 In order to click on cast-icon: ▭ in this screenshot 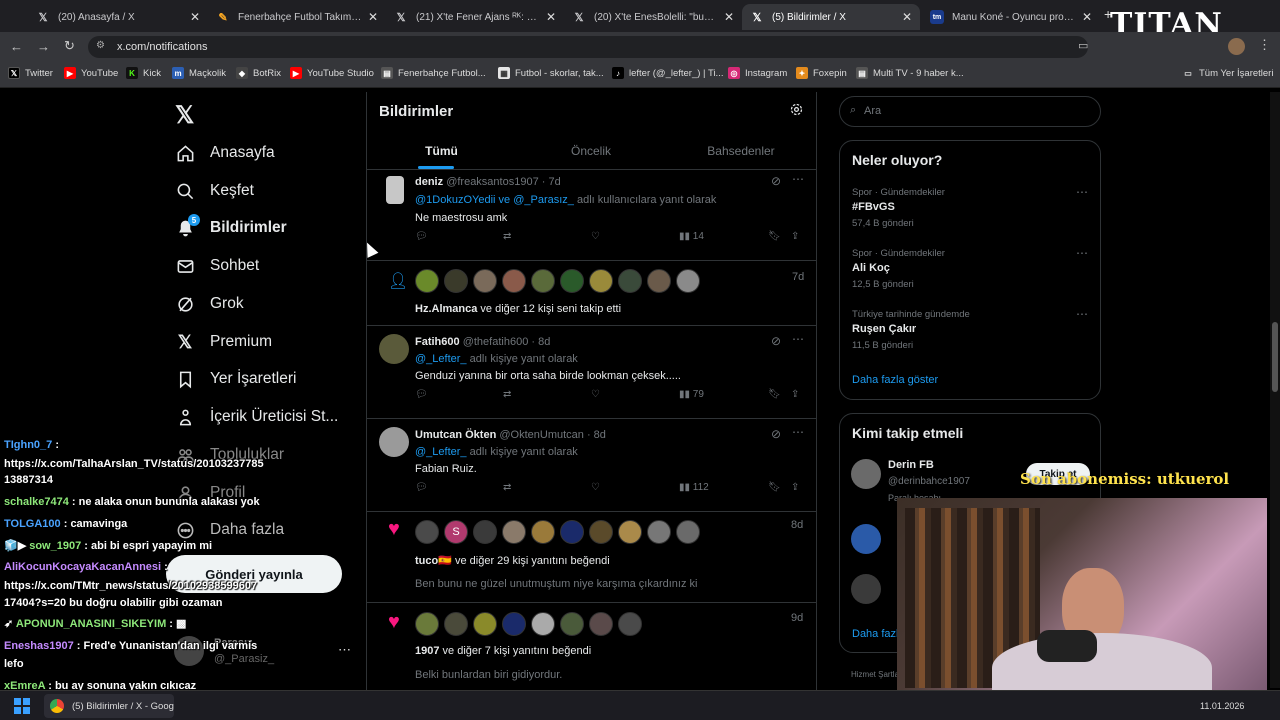, I will do `click(1083, 45)`.